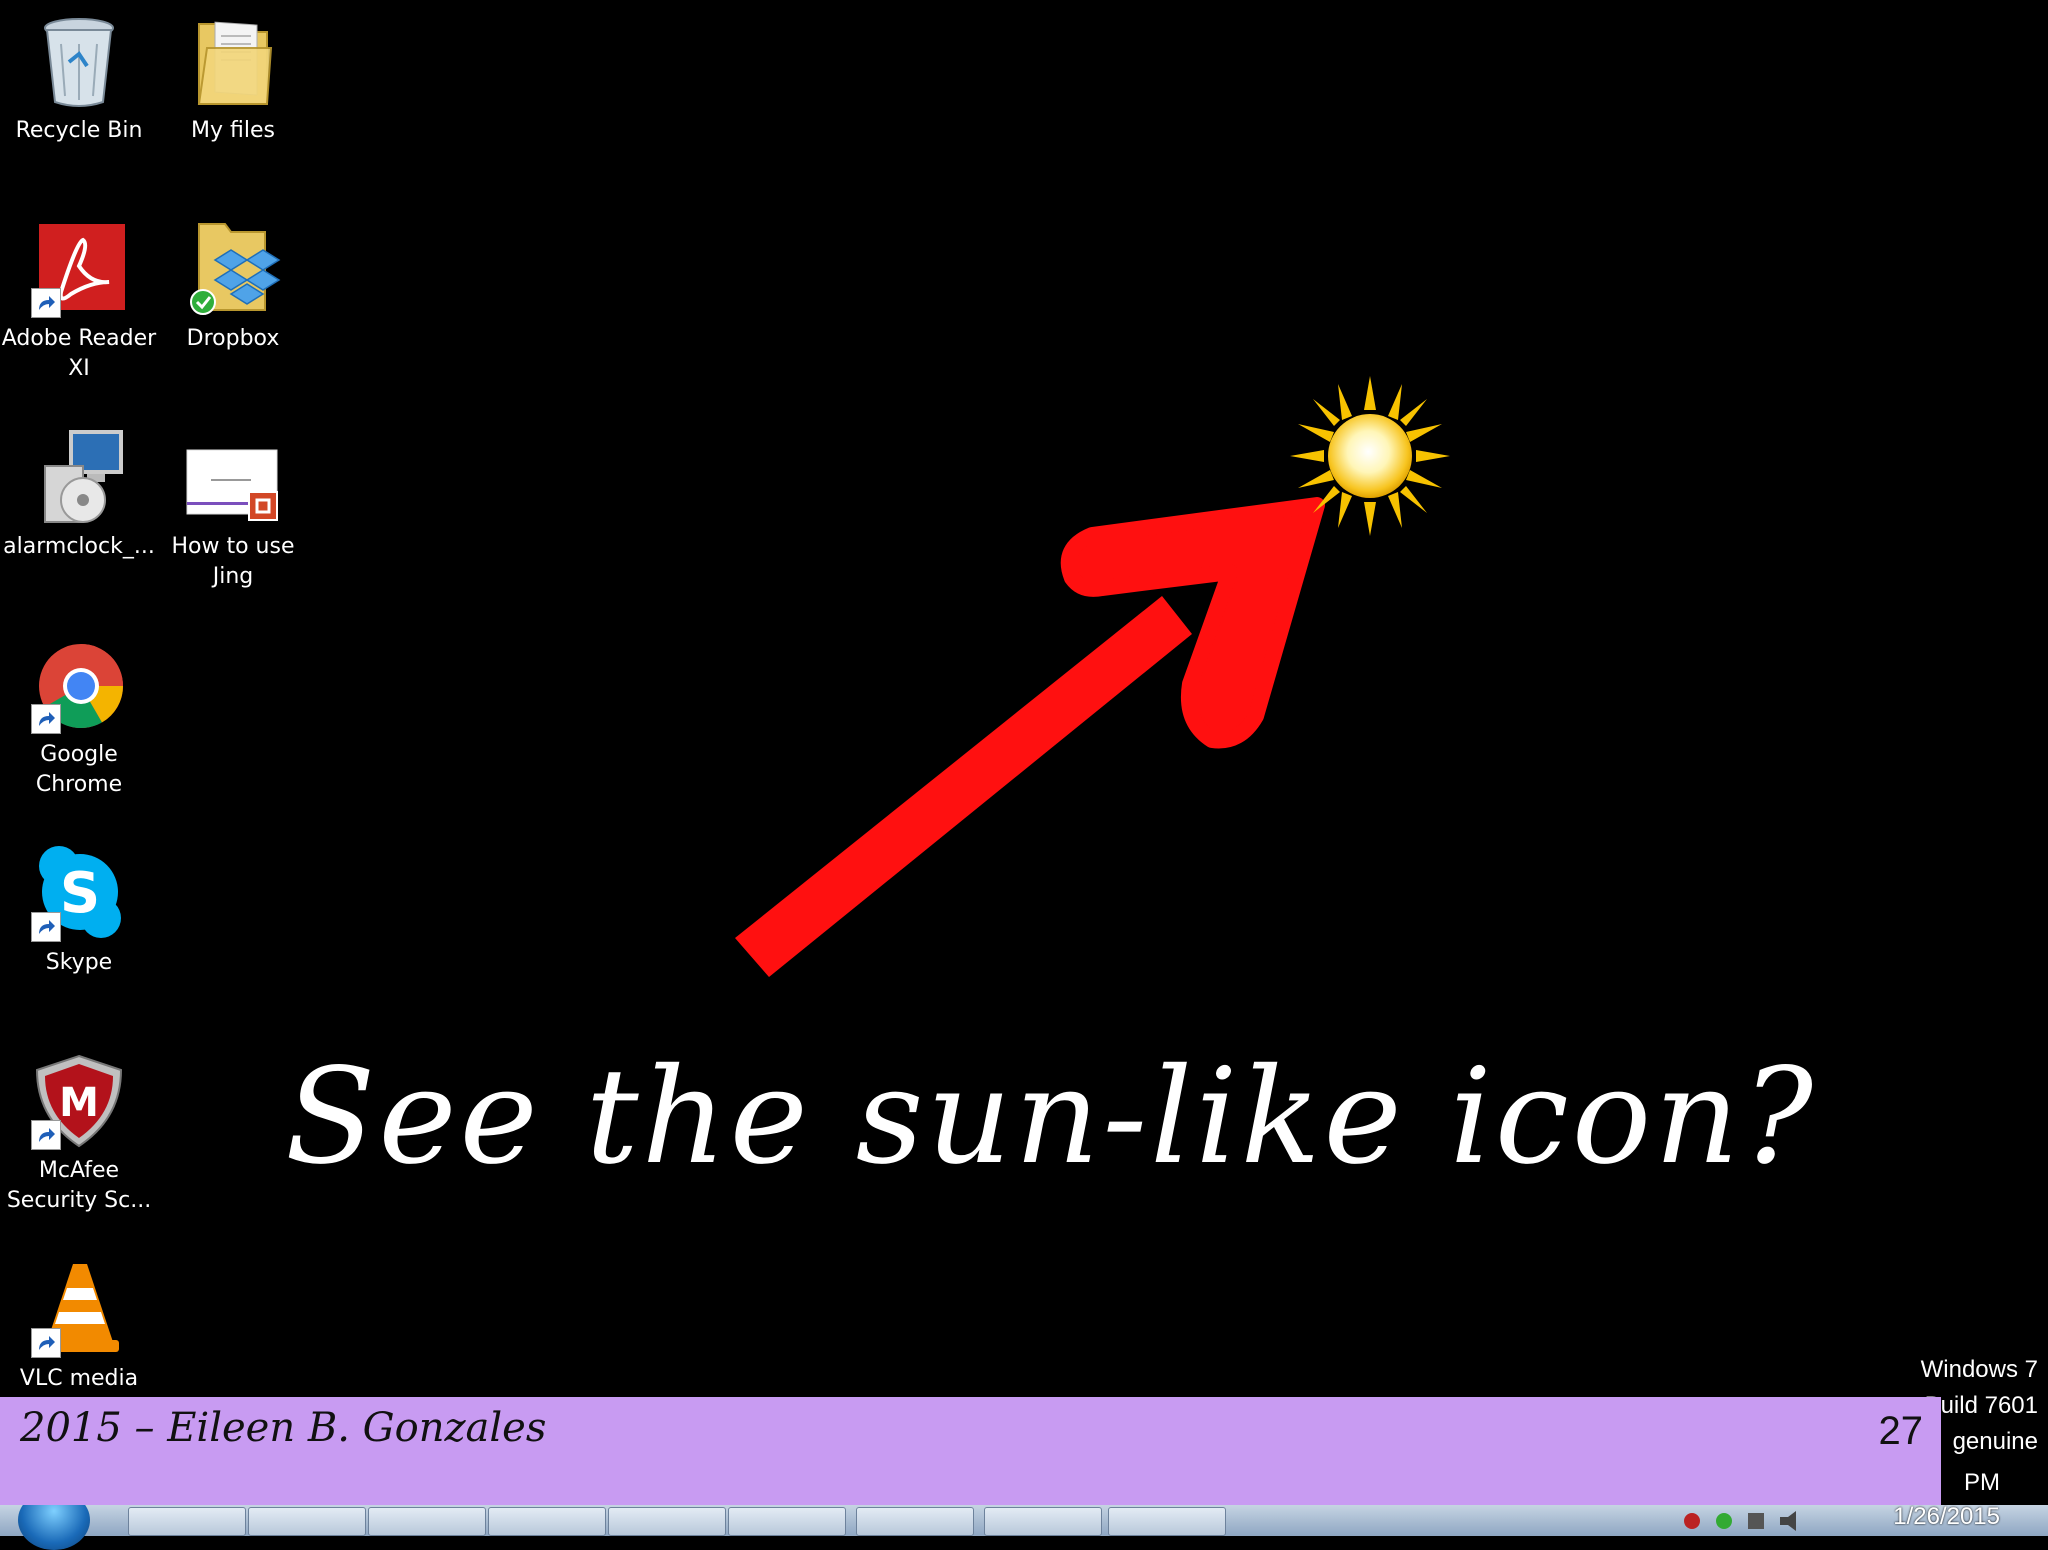 The width and height of the screenshot is (2048, 1550). What do you see at coordinates (1901, 1431) in the screenshot?
I see `slide-page-number: 27` at bounding box center [1901, 1431].